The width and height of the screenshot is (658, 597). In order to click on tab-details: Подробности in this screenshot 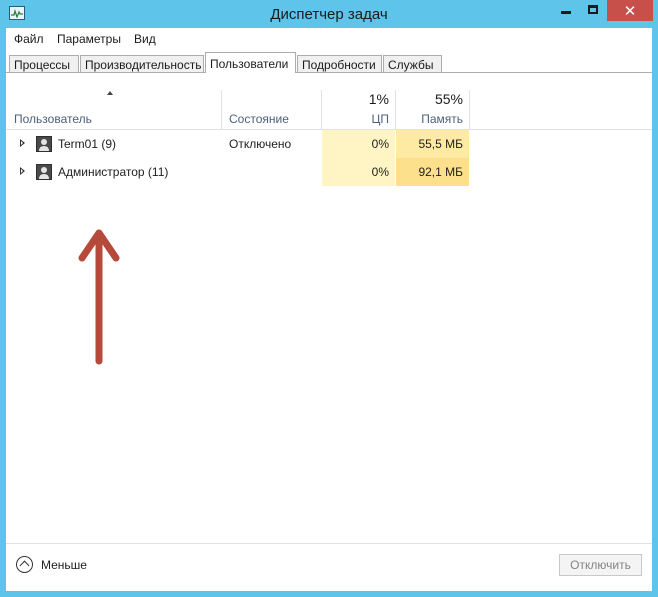, I will do `click(339, 63)`.